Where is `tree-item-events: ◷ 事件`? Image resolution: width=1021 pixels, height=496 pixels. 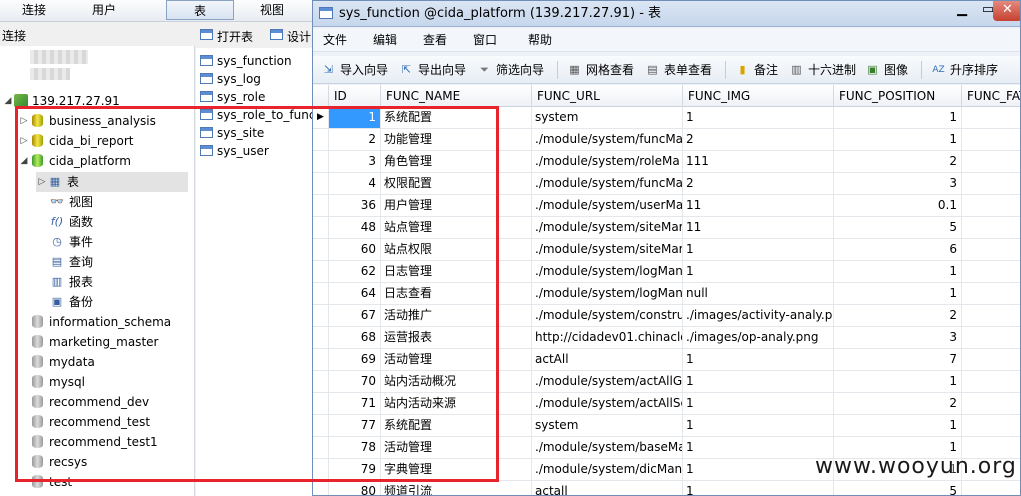
tree-item-events: ◷ 事件 is located at coordinates (71, 242).